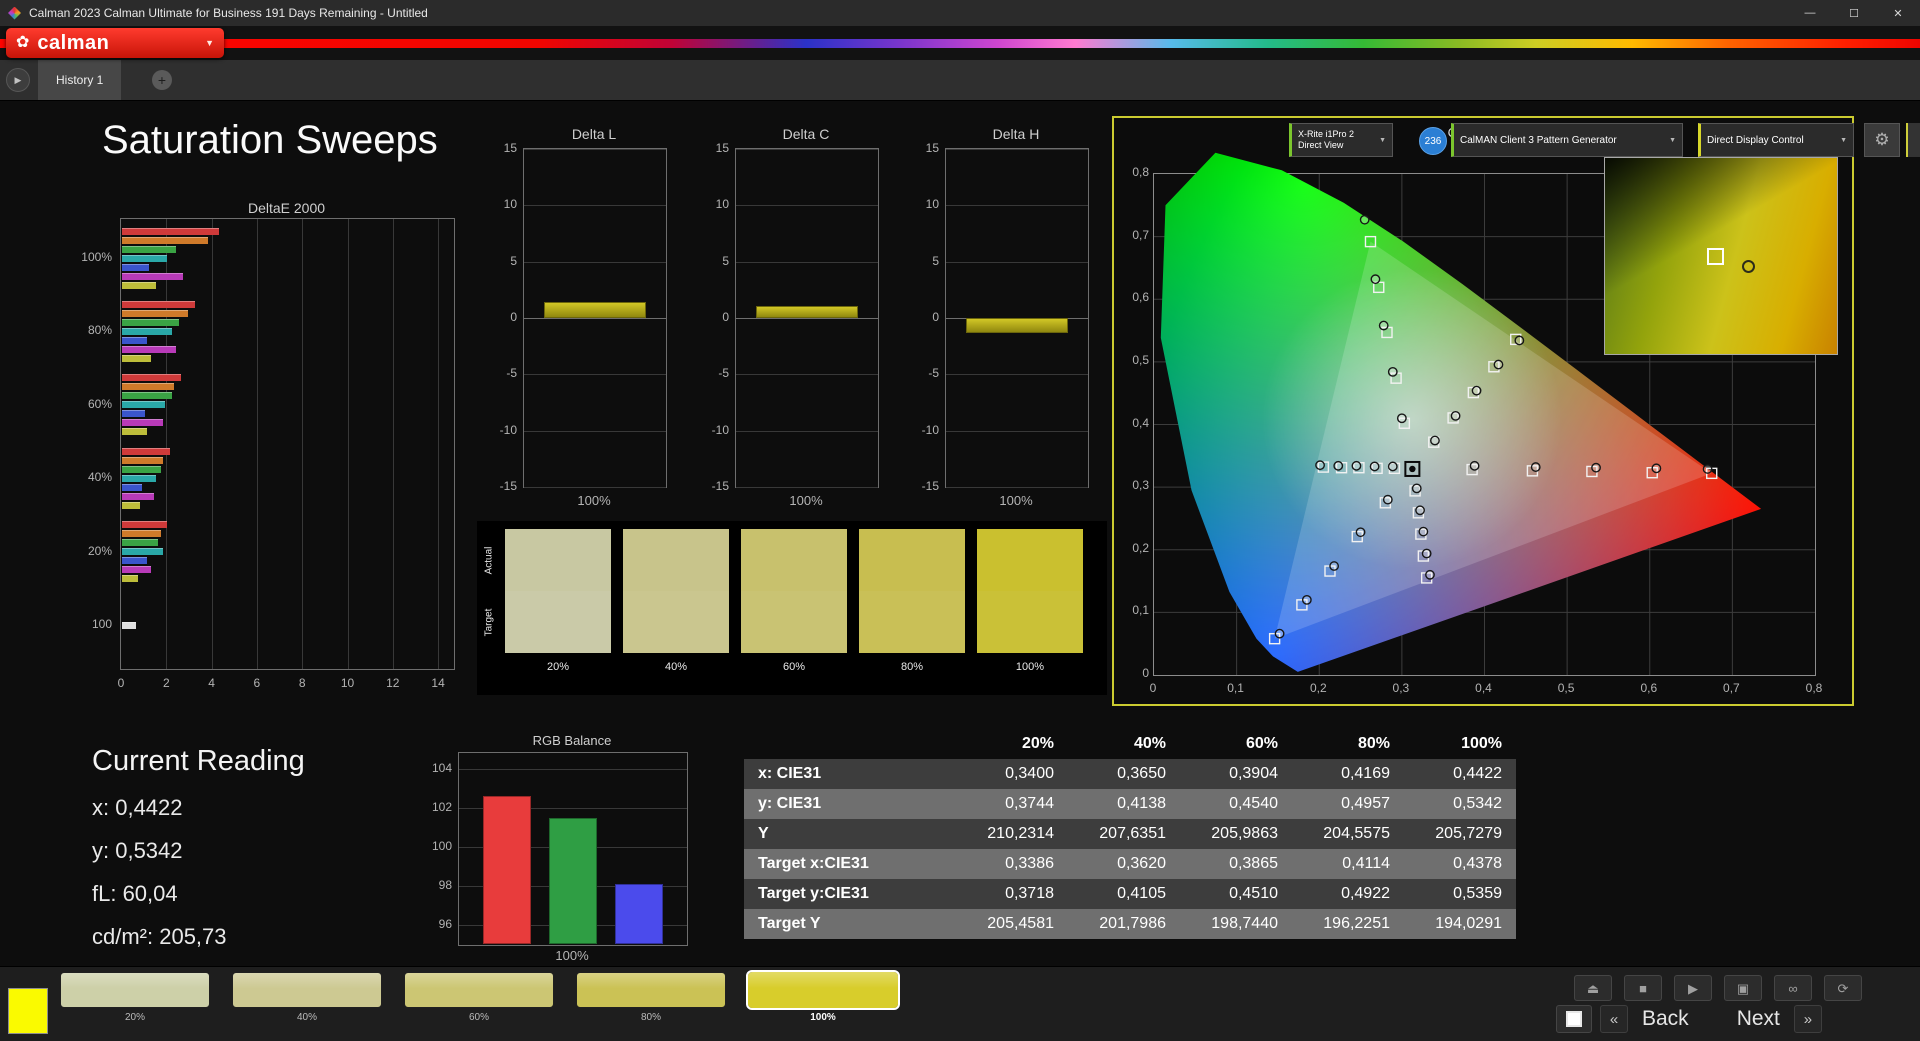 The width and height of the screenshot is (1920, 1041). I want to click on play-icon: ▶, so click(1693, 988).